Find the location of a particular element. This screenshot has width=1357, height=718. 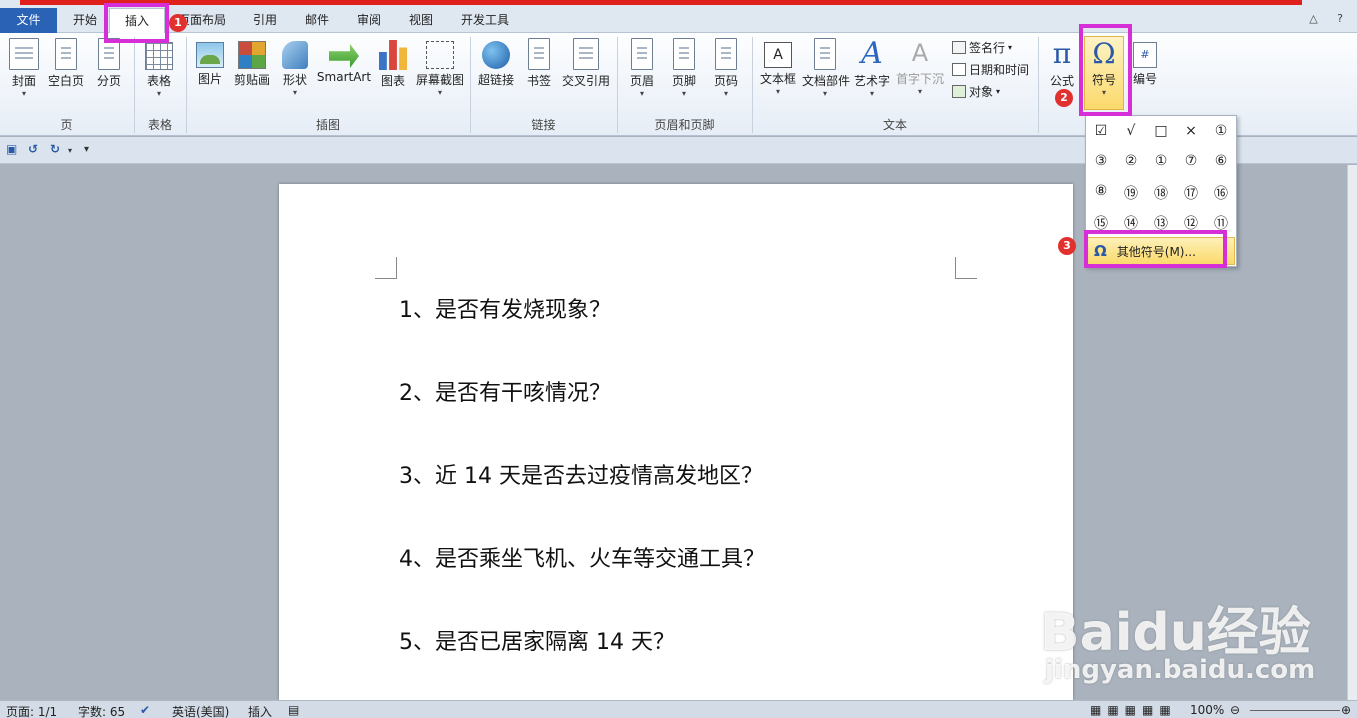

tab-references: 引用 is located at coordinates (265, 20).